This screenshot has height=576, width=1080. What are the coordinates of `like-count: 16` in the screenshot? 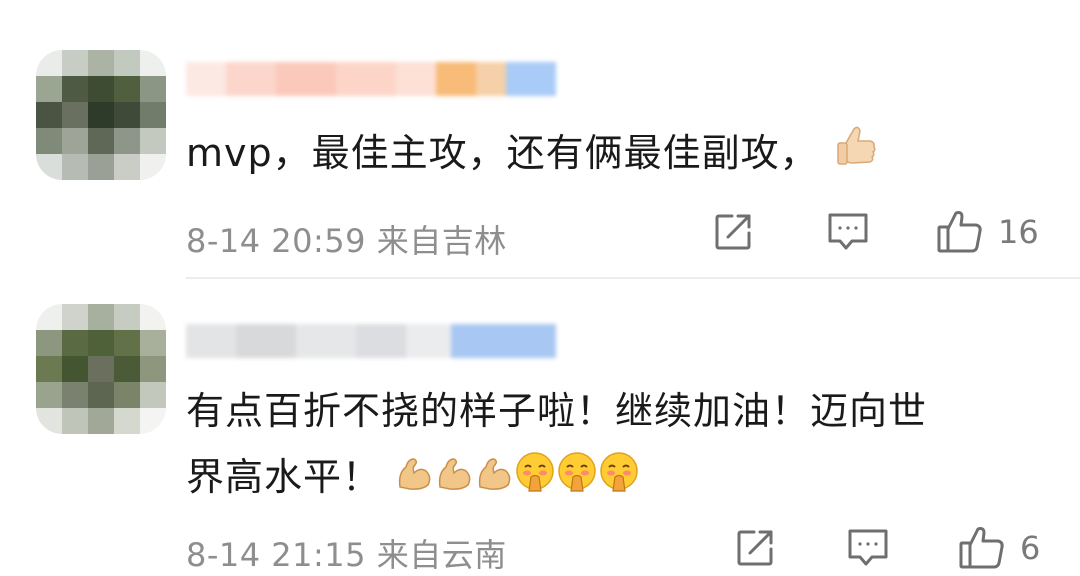 It's located at (1018, 232).